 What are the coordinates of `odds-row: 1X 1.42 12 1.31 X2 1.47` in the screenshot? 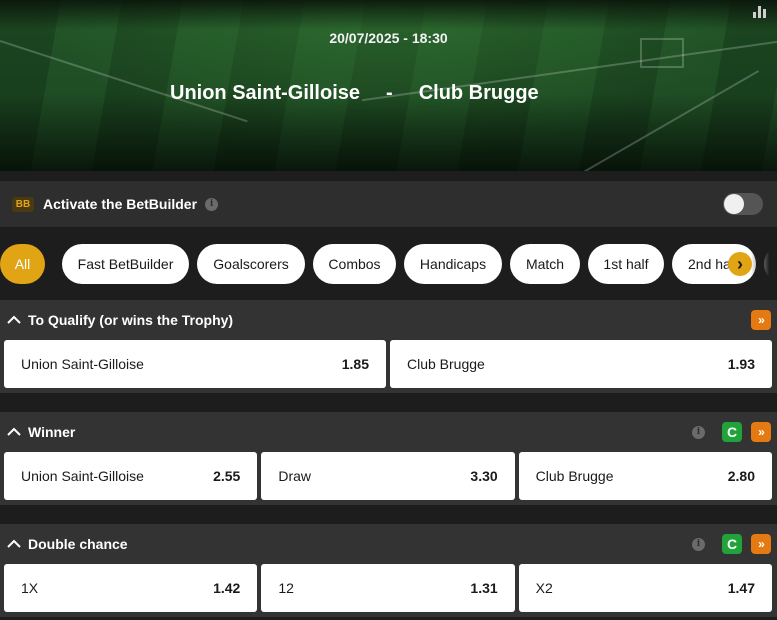 It's located at (388, 590).